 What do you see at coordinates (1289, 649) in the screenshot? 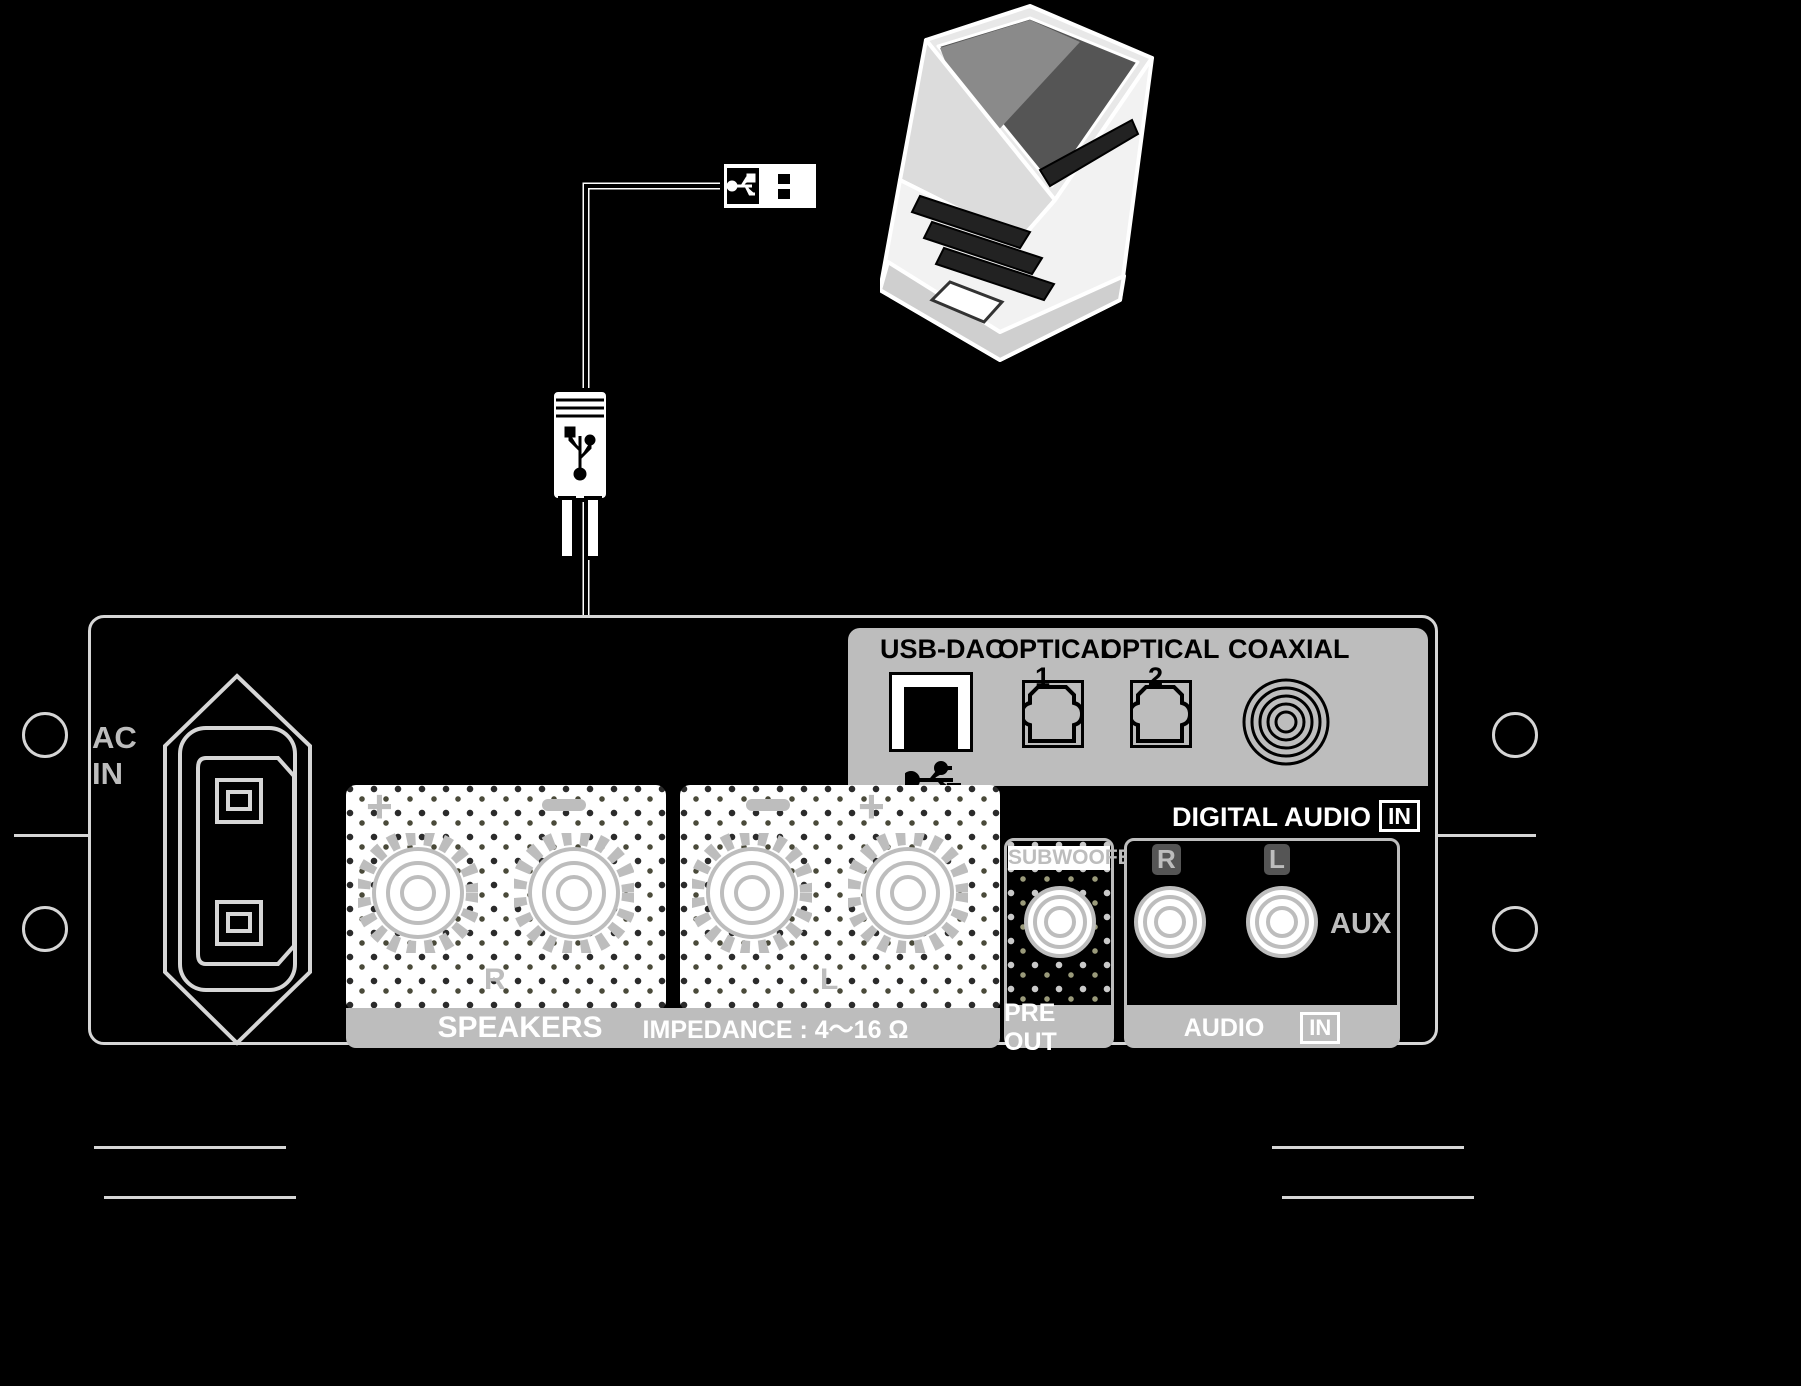
I see `coaxial-port-label: COAXIAL` at bounding box center [1289, 649].